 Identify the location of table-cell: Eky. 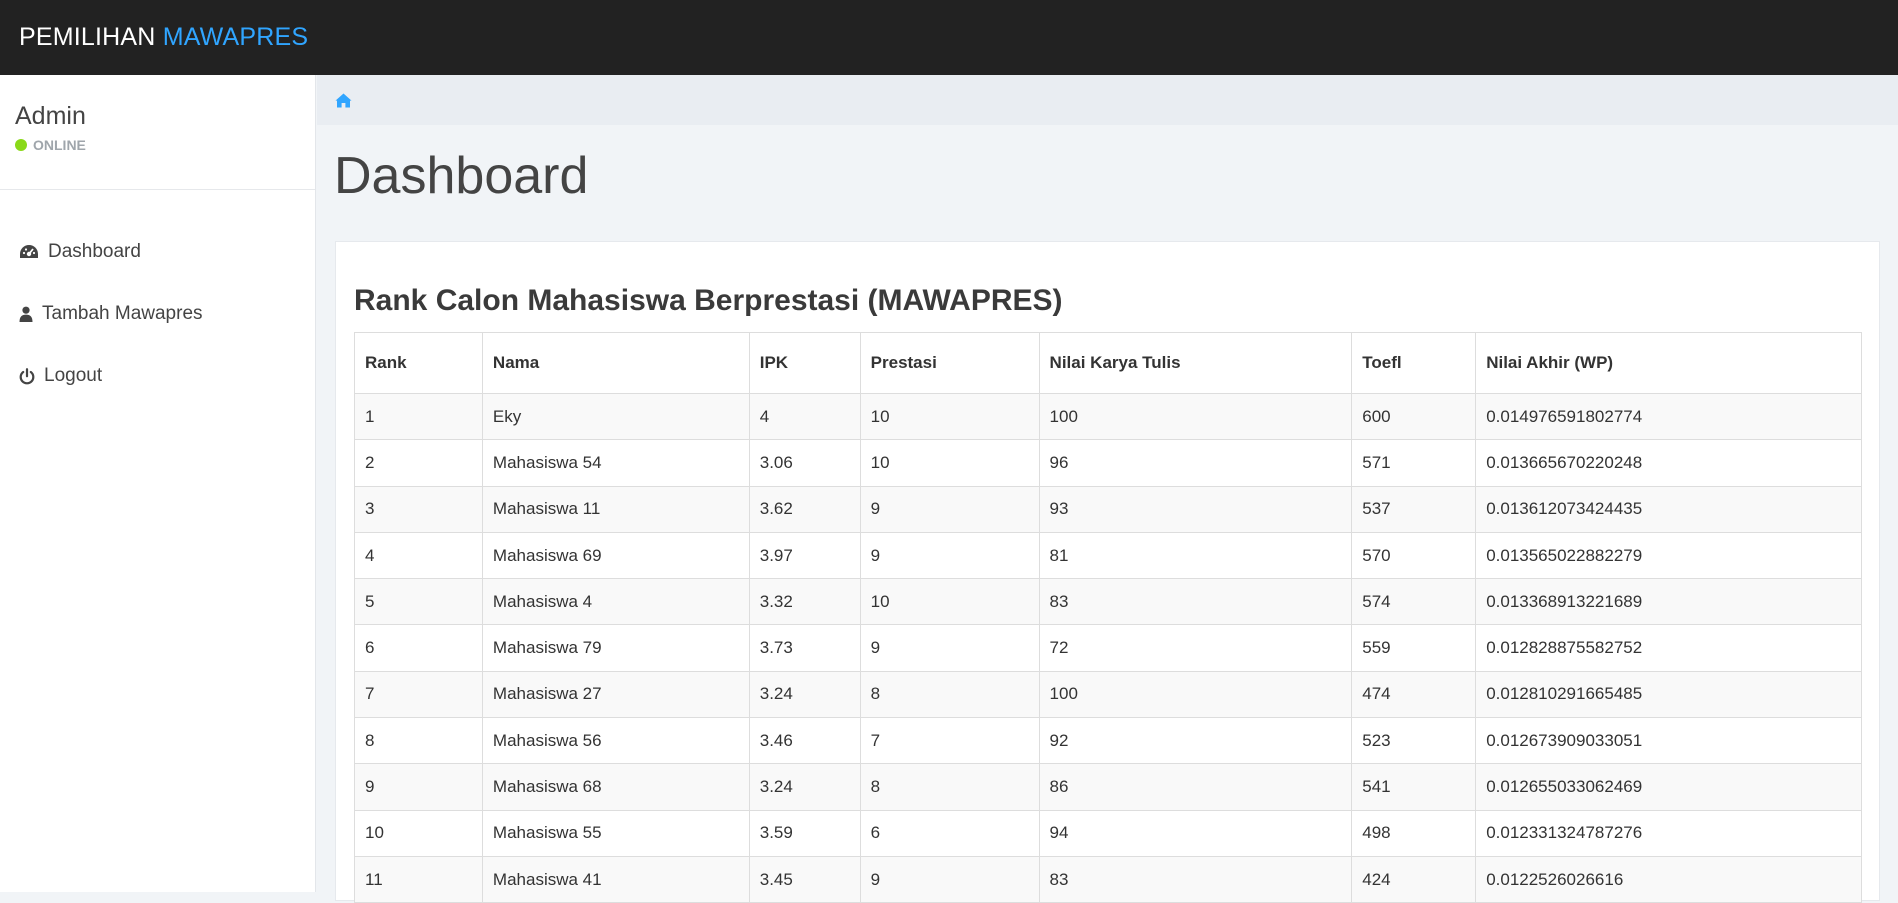
(615, 416).